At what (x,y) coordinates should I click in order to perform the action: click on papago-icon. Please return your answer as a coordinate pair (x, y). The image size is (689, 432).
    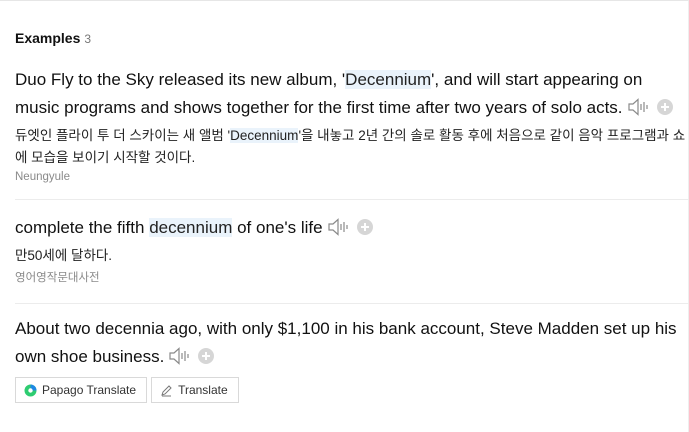
    Looking at the image, I should click on (30, 390).